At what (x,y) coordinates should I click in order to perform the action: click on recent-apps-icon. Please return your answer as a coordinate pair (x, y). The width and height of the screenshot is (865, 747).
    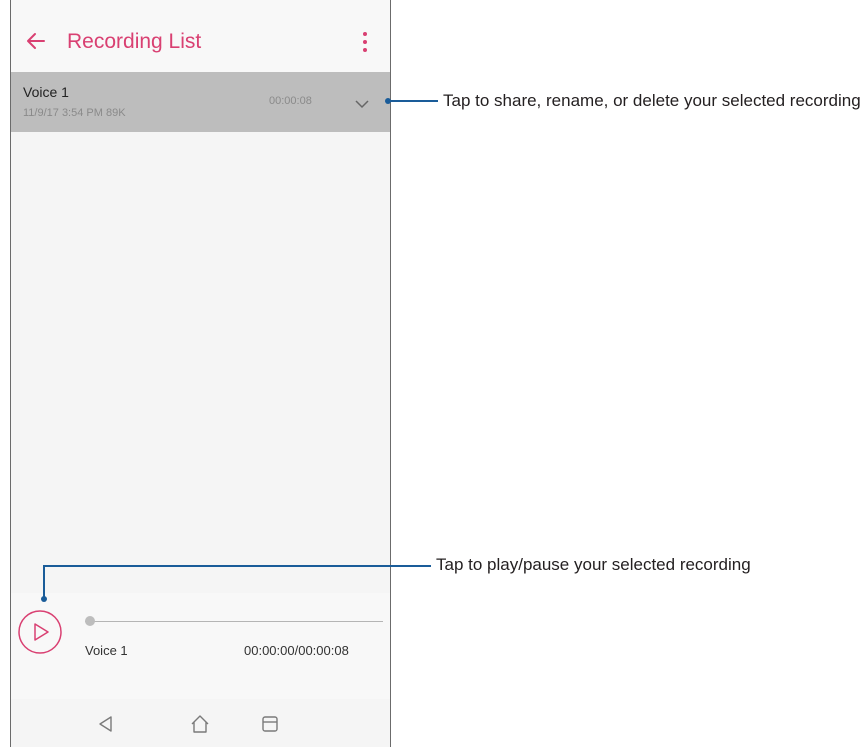
    Looking at the image, I should click on (270, 724).